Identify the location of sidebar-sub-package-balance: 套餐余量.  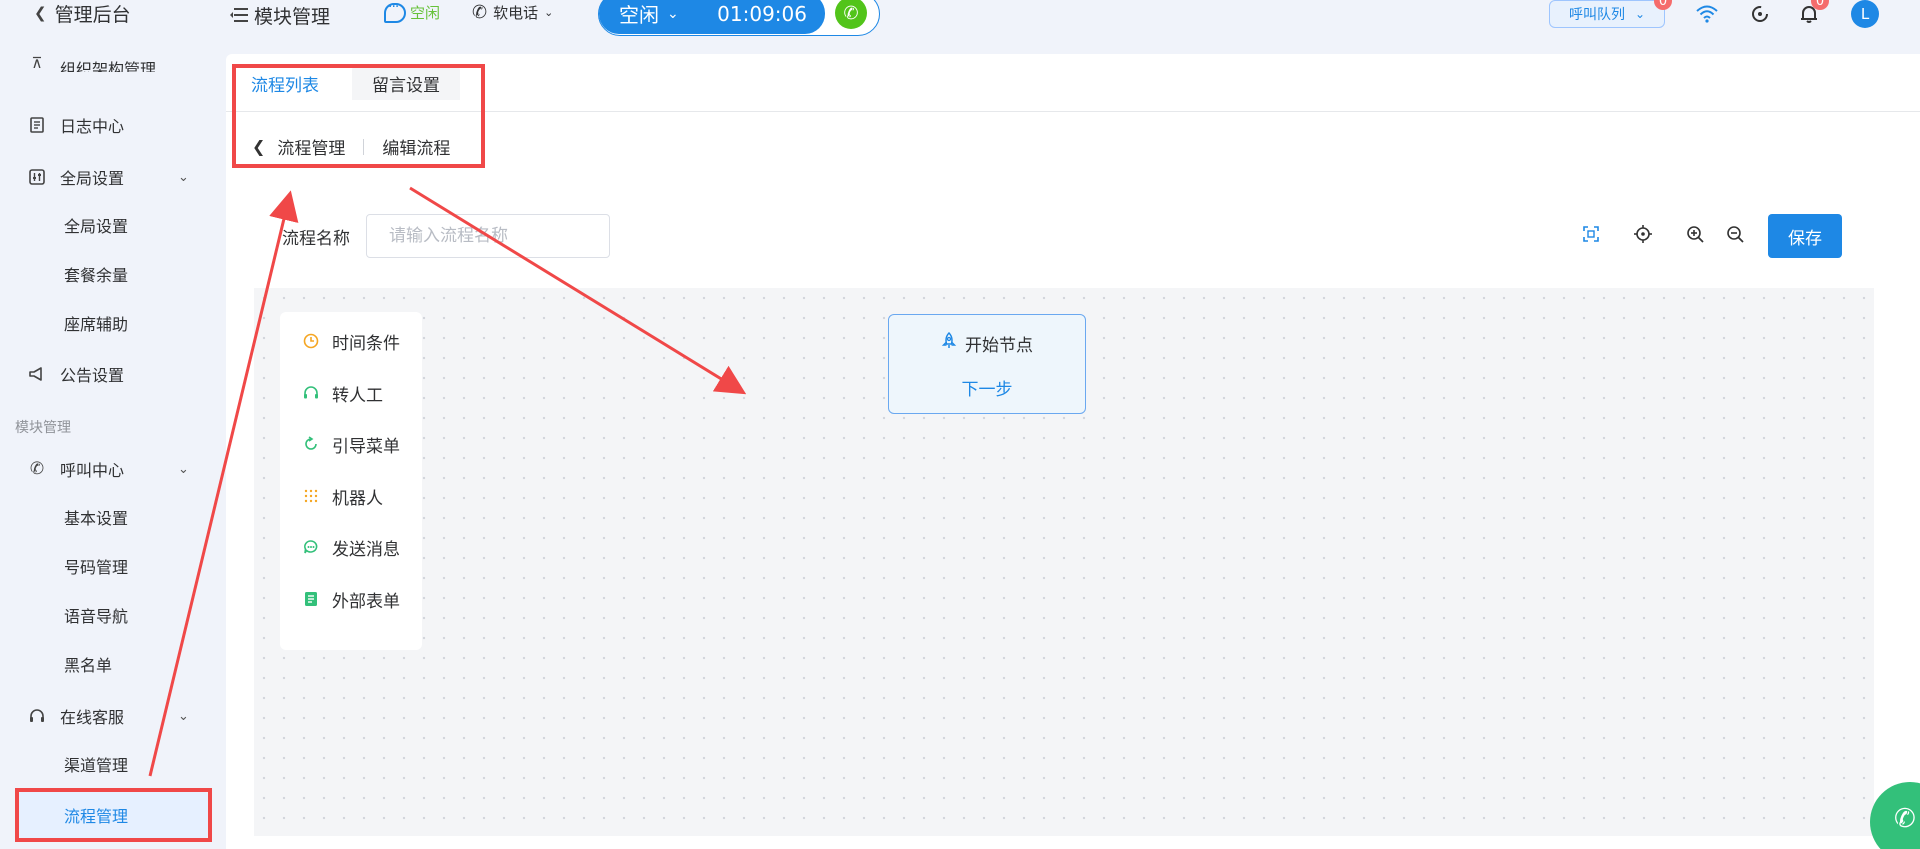
(96, 274).